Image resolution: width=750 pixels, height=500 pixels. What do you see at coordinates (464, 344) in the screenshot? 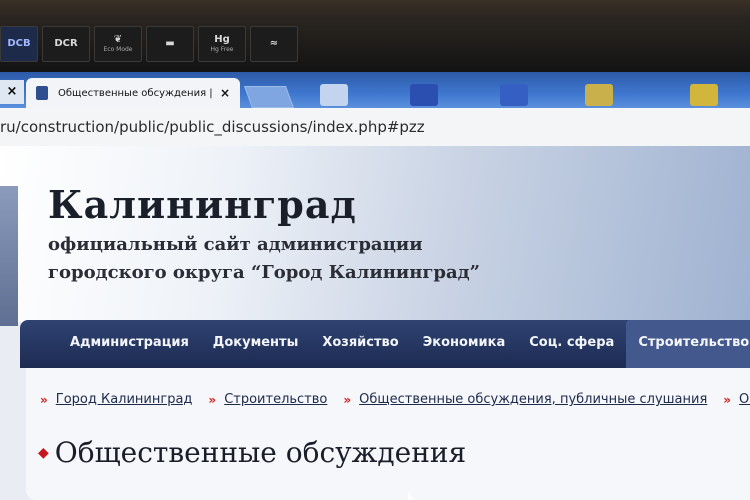
I see `nav-item-economics: Экономика` at bounding box center [464, 344].